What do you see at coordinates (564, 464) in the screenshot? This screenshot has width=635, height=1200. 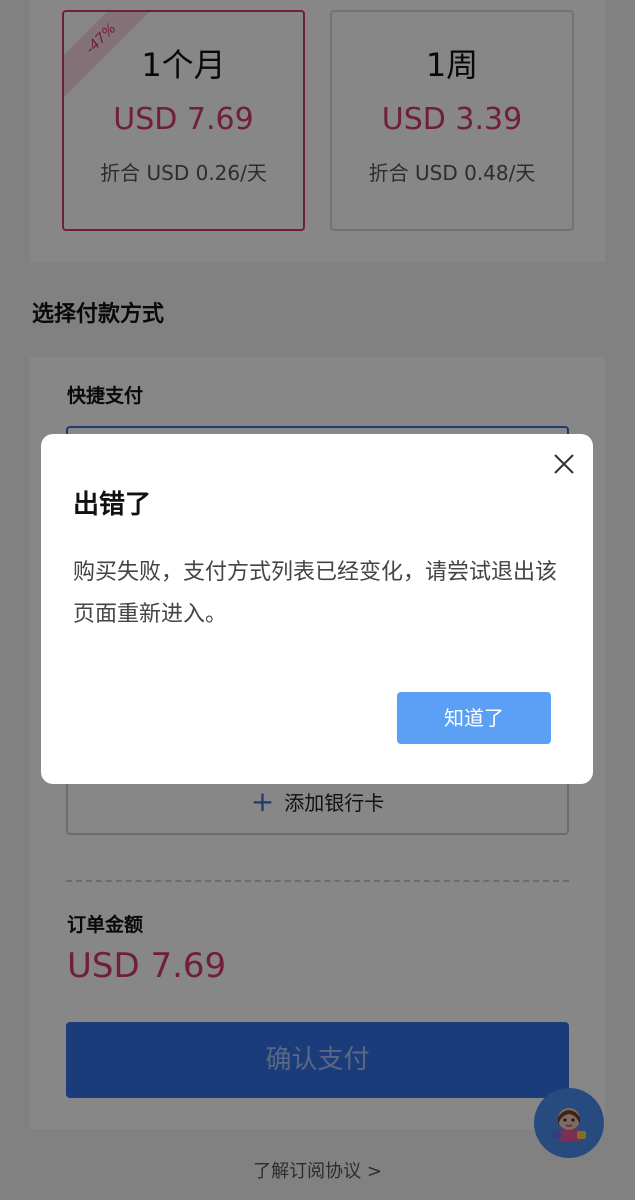 I see `close-icon` at bounding box center [564, 464].